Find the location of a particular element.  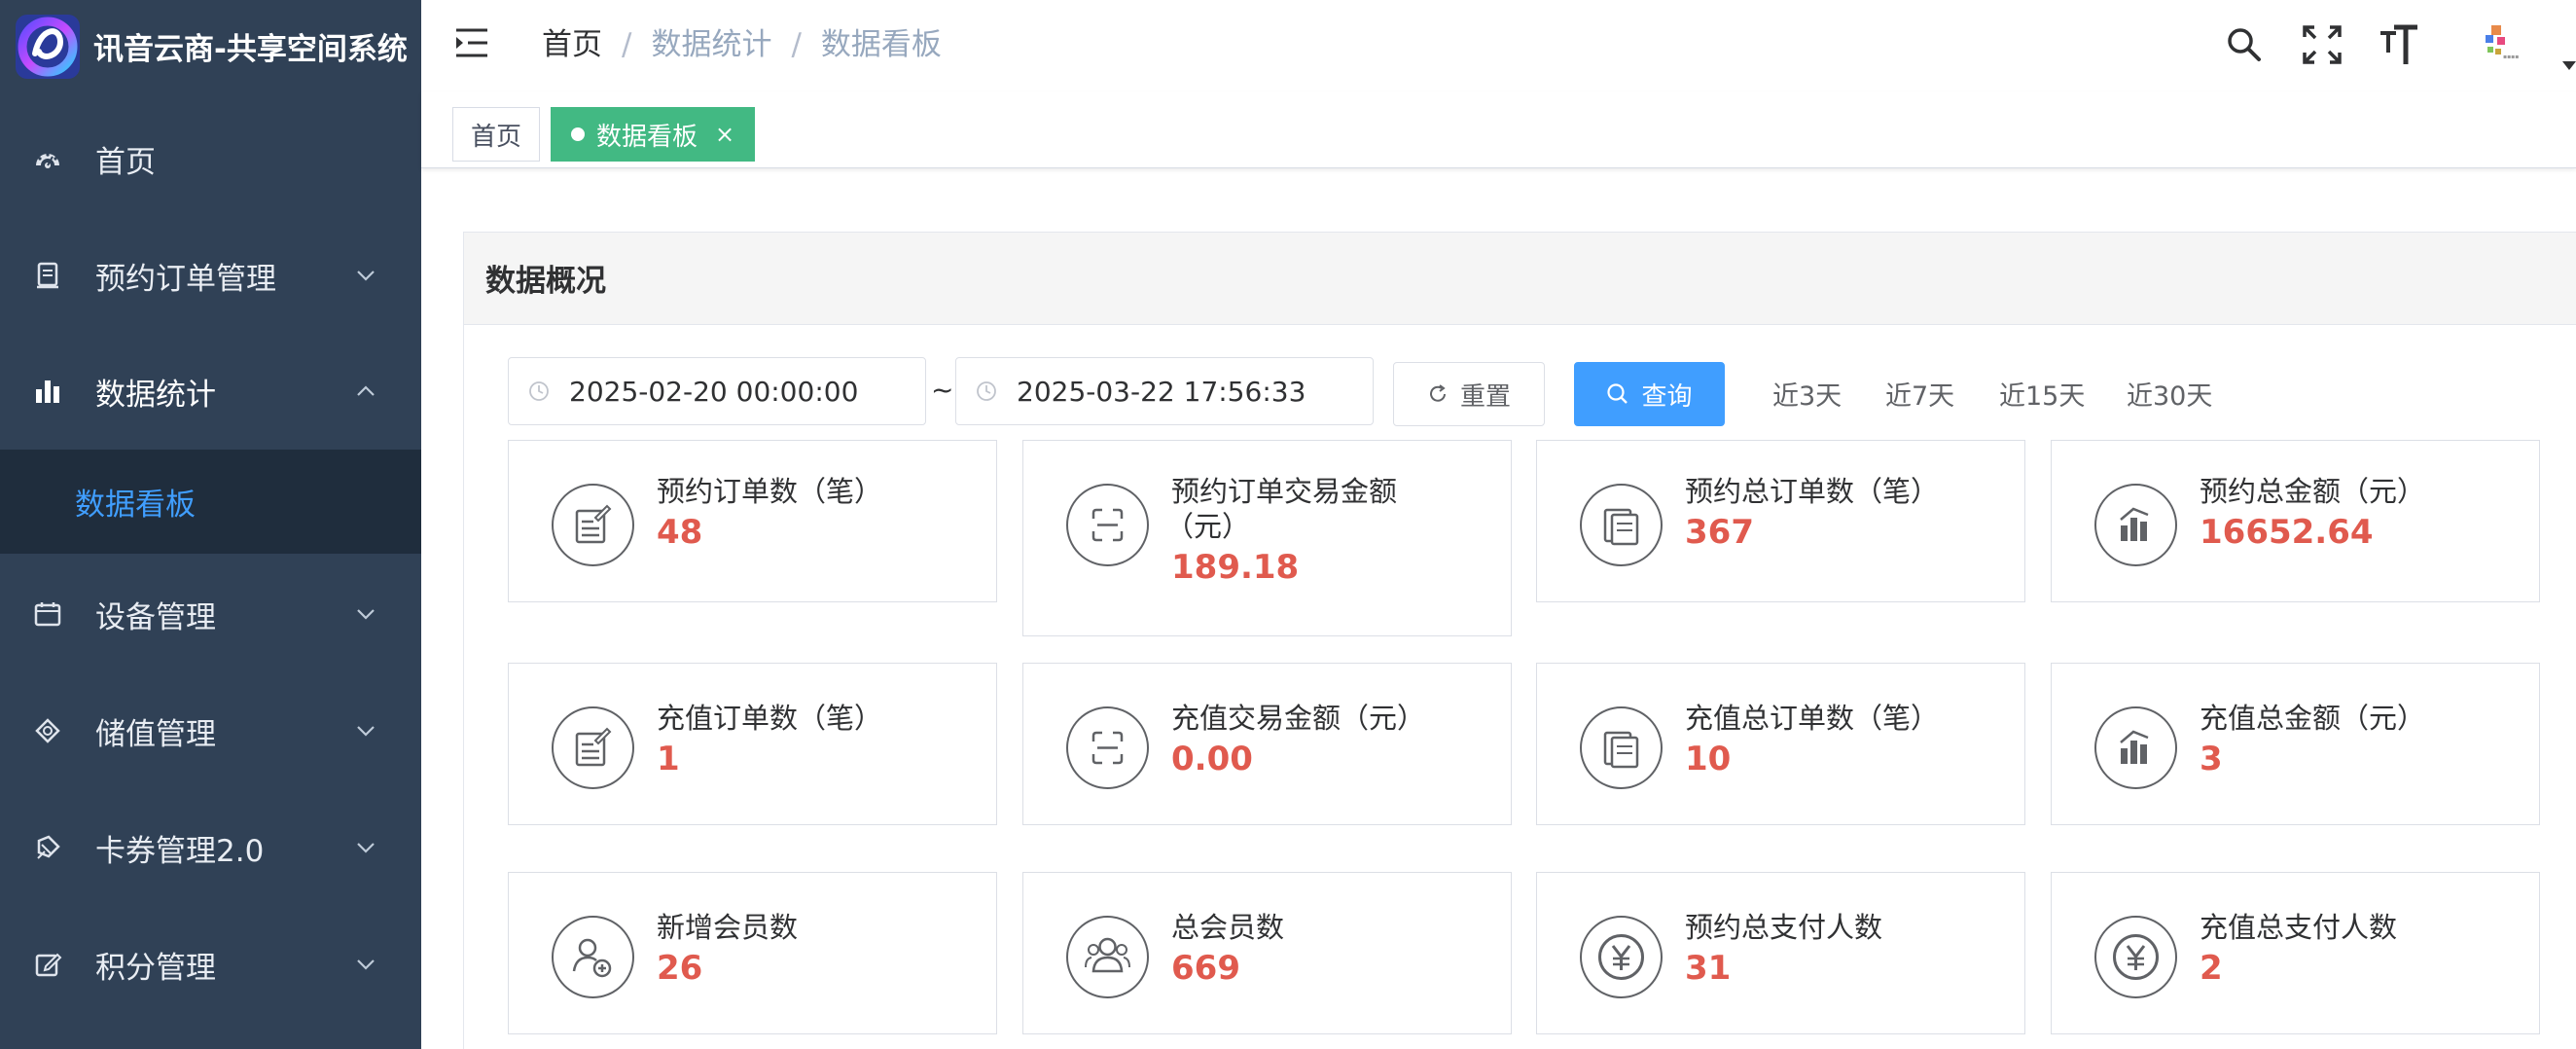

sidebar-item-home: 首页 is located at coordinates (210, 158).